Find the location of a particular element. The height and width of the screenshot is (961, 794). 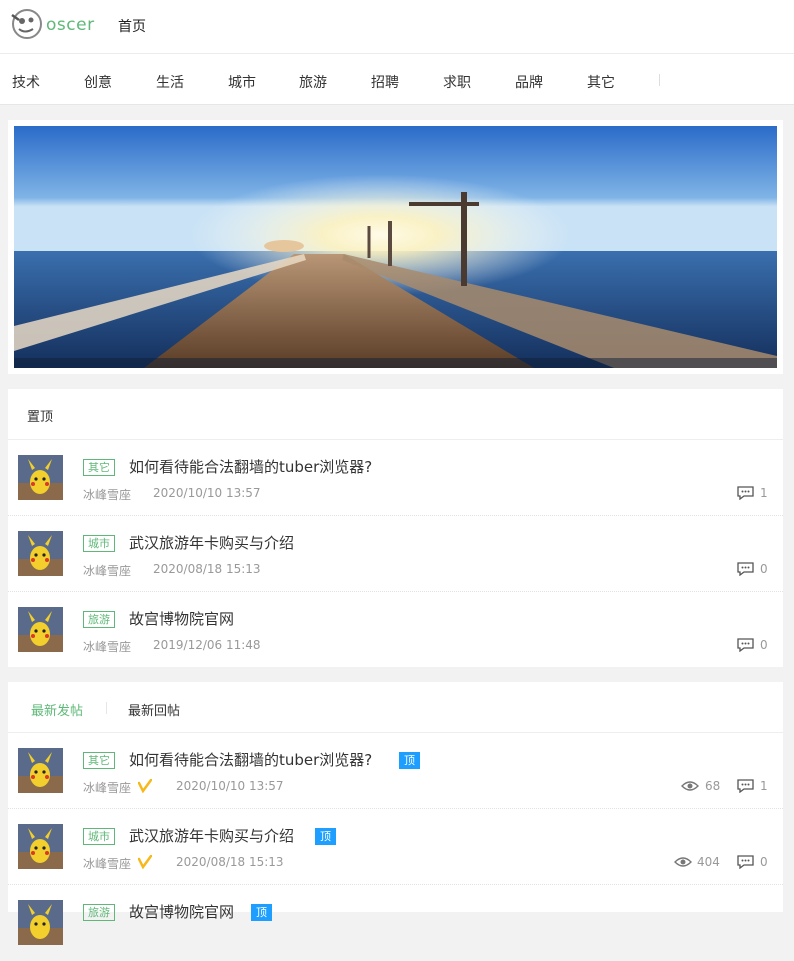

nav-home-link: 首页 is located at coordinates (132, 26).